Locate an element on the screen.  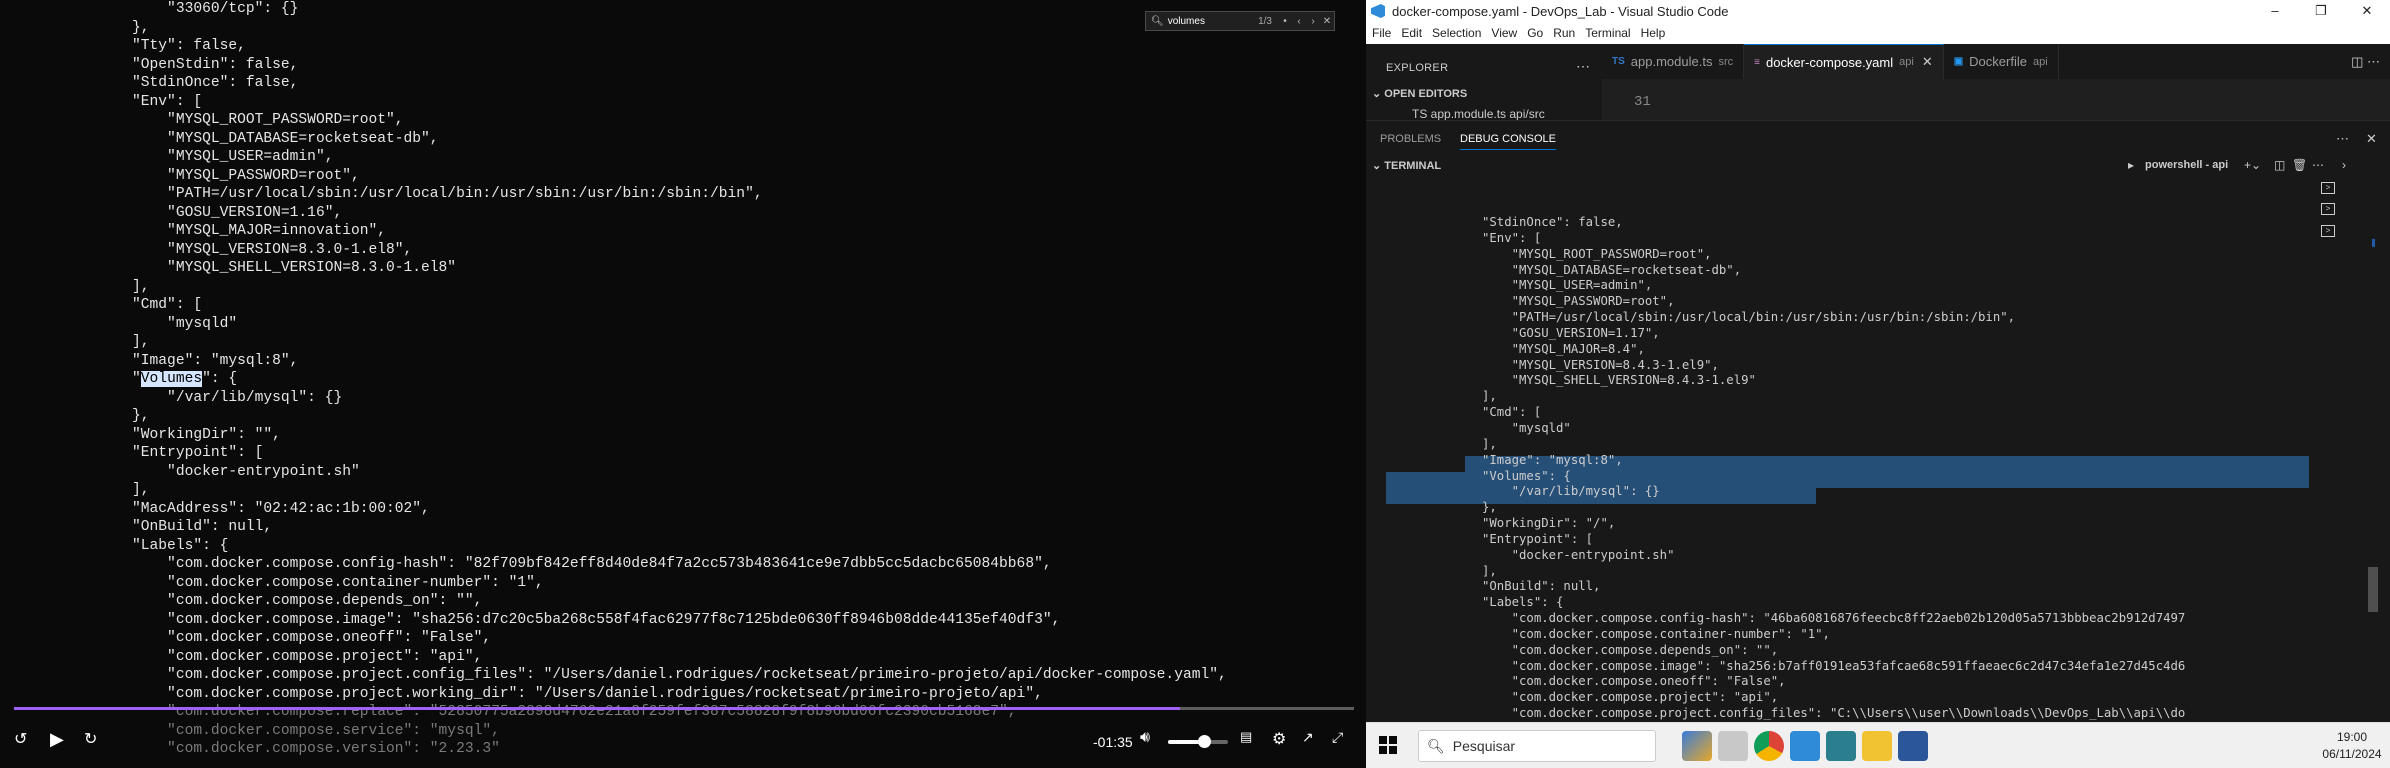
code-line: ], is located at coordinates (123, 342).